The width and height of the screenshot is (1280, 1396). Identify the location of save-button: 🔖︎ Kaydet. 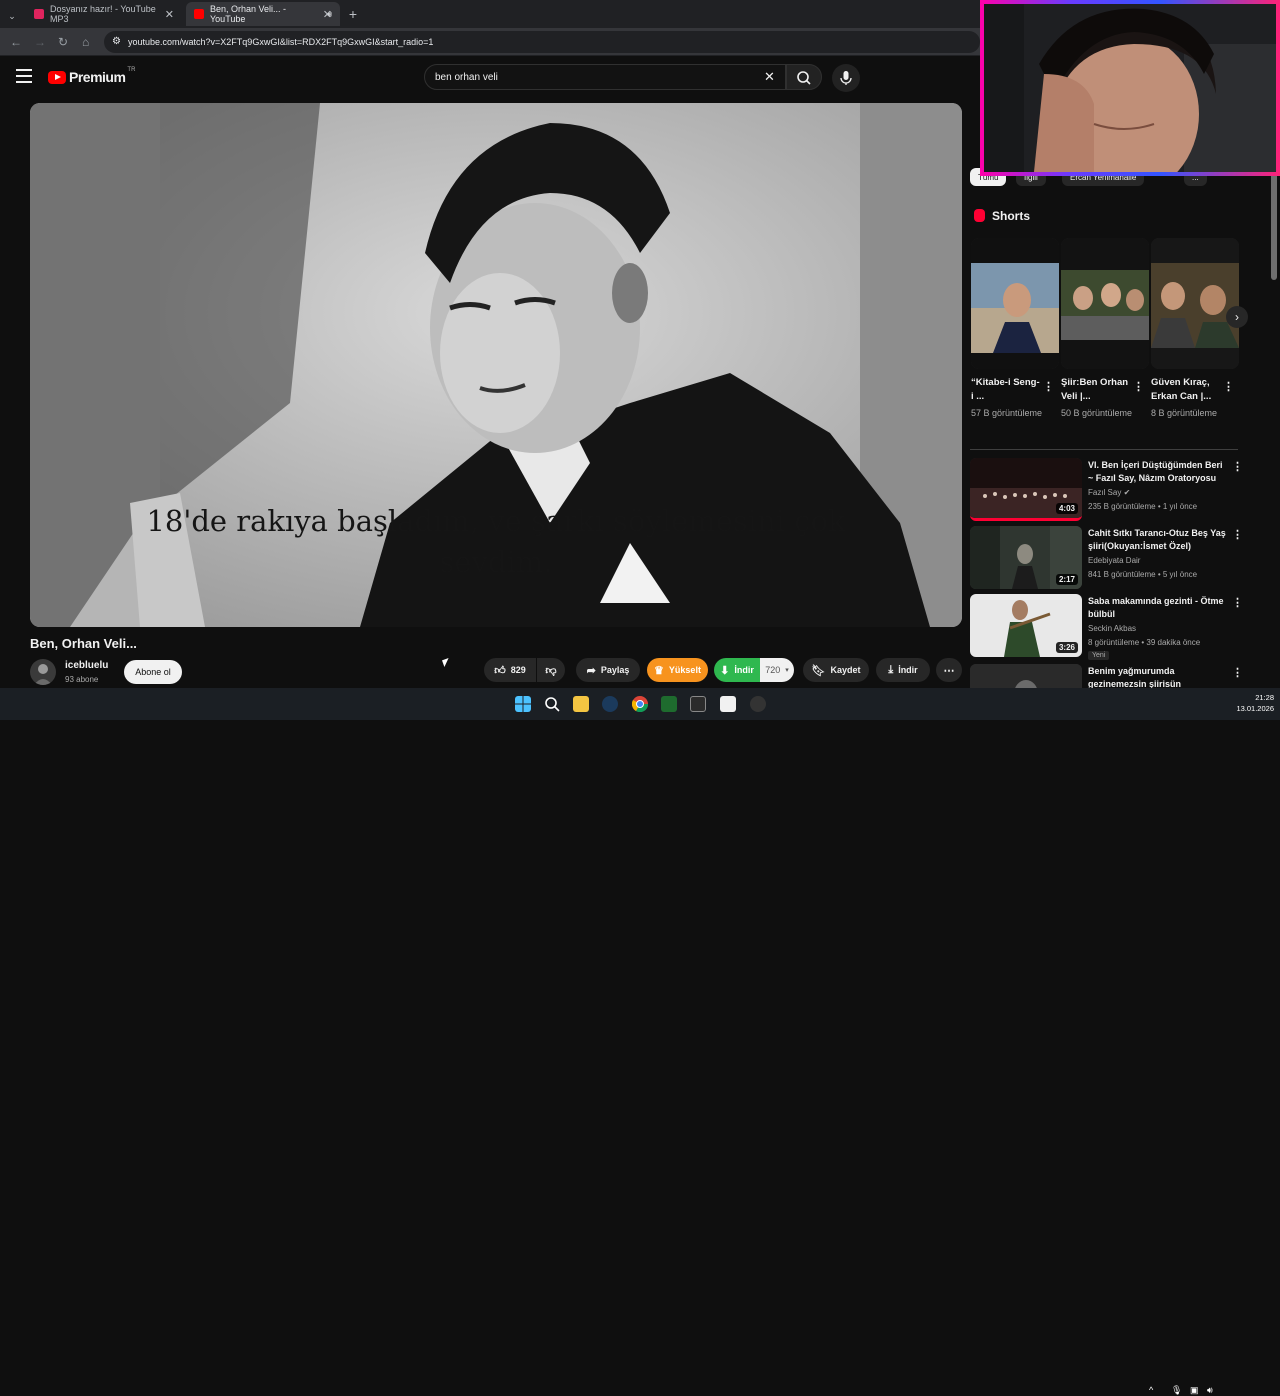
(836, 670).